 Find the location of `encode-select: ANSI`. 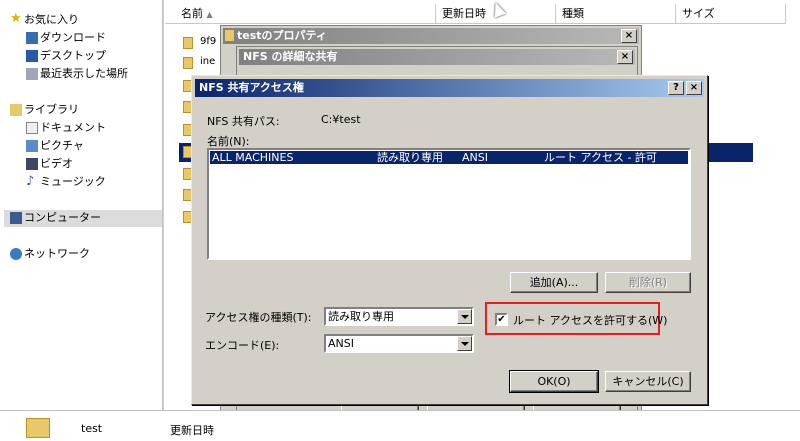

encode-select: ANSI is located at coordinates (399, 343).